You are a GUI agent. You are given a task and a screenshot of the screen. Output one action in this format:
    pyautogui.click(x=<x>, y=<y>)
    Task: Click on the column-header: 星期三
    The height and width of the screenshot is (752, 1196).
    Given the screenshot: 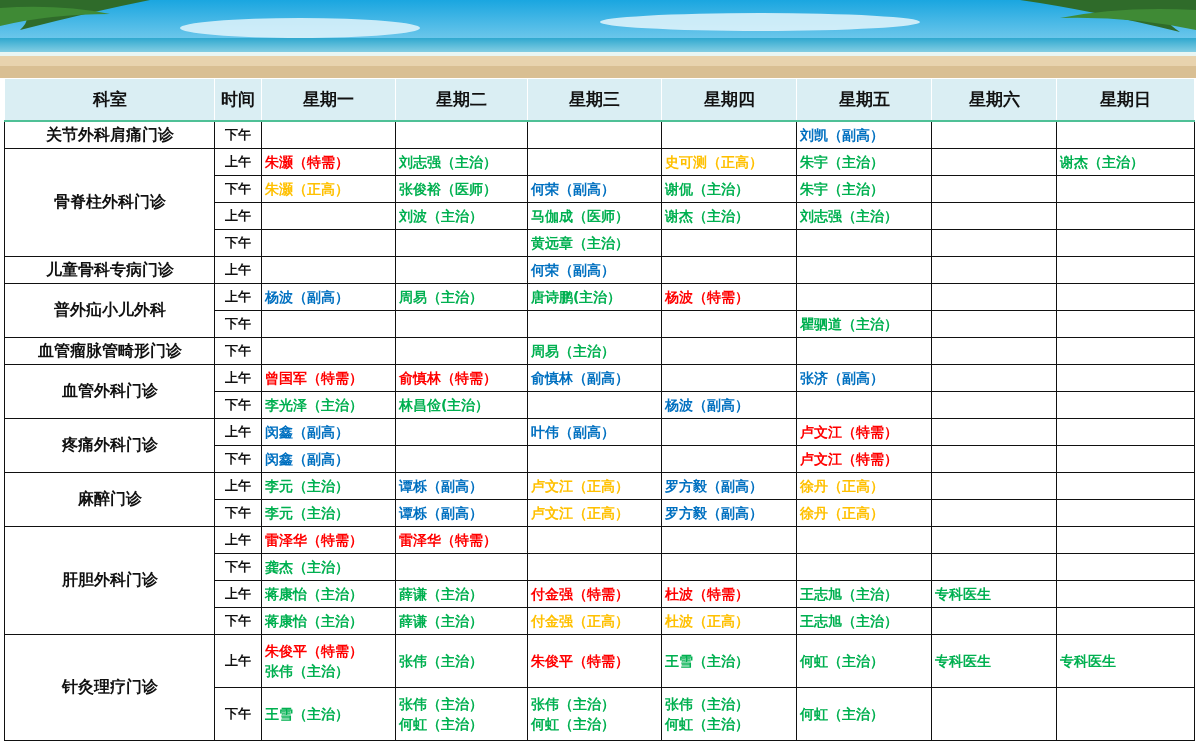 What is the action you would take?
    pyautogui.click(x=594, y=99)
    